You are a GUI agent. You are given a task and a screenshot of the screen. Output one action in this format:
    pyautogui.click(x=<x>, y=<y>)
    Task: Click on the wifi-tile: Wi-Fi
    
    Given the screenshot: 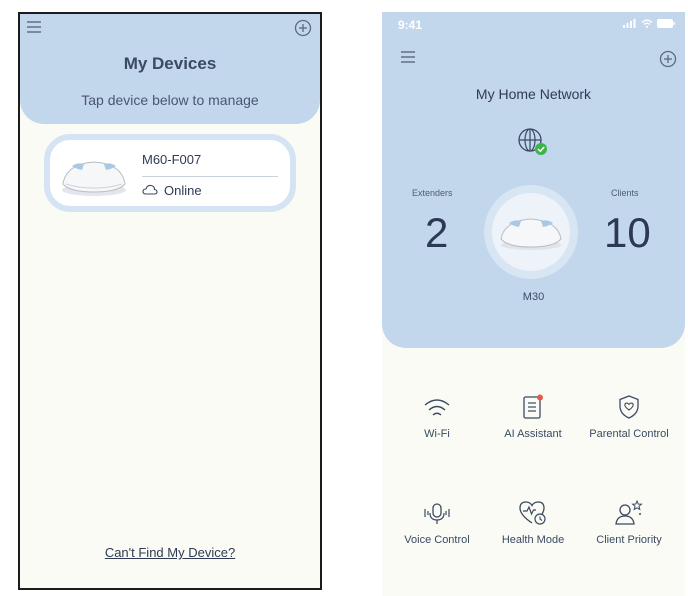 What is the action you would take?
    pyautogui.click(x=437, y=414)
    